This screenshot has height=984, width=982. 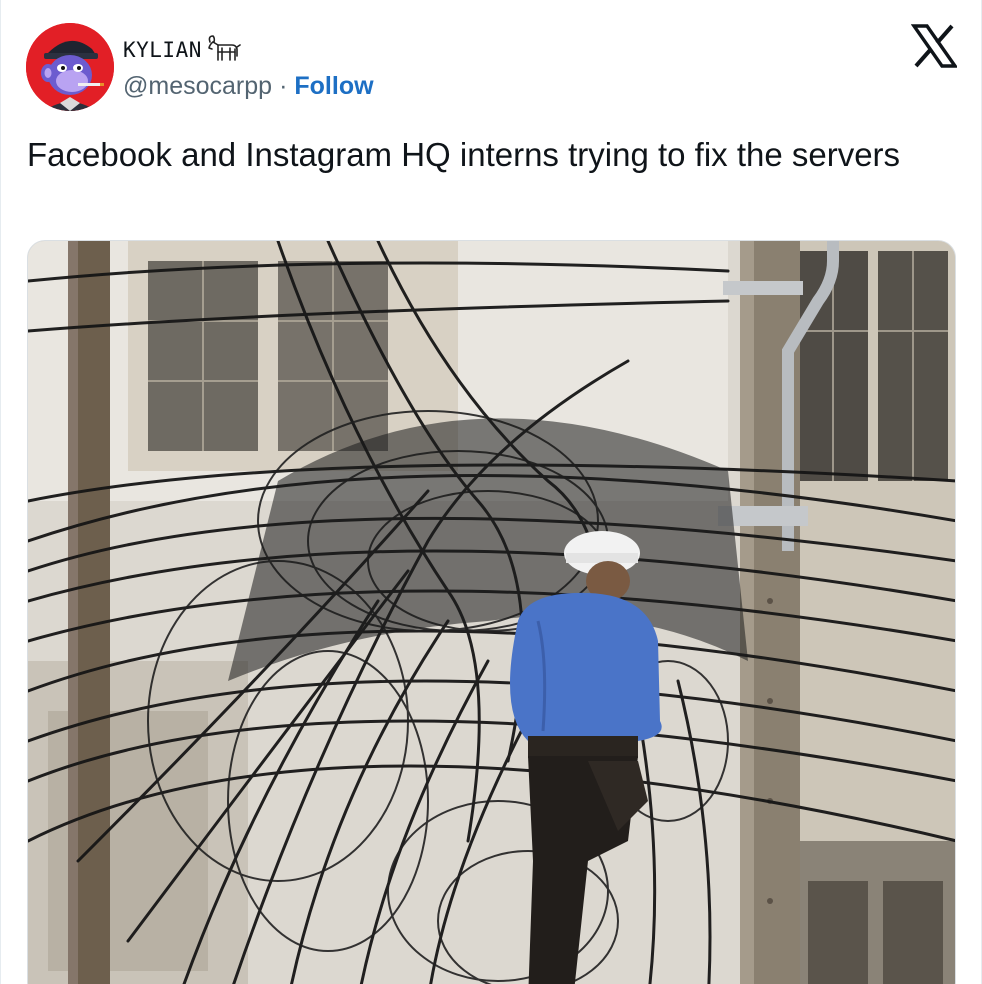 What do you see at coordinates (934, 46) in the screenshot?
I see `x-logo-icon` at bounding box center [934, 46].